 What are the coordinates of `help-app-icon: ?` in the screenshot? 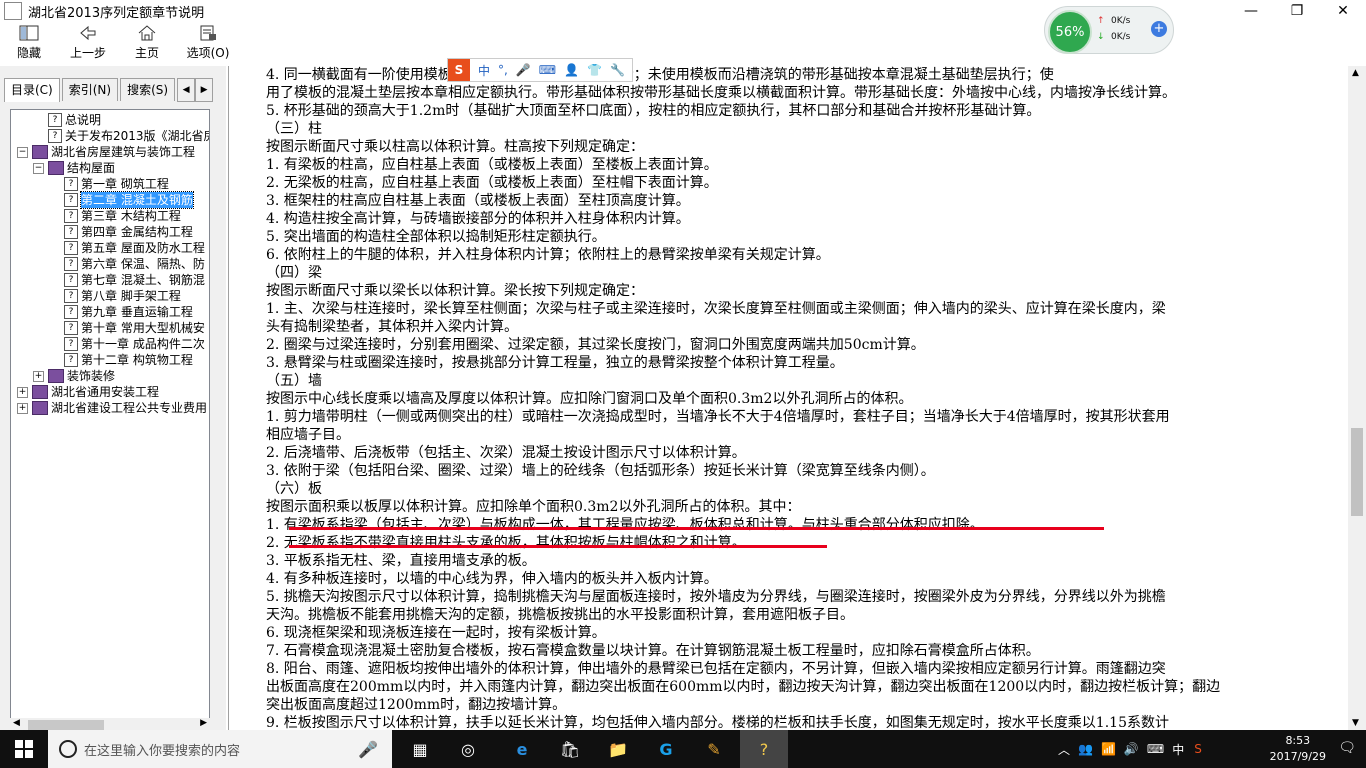 It's located at (764, 749).